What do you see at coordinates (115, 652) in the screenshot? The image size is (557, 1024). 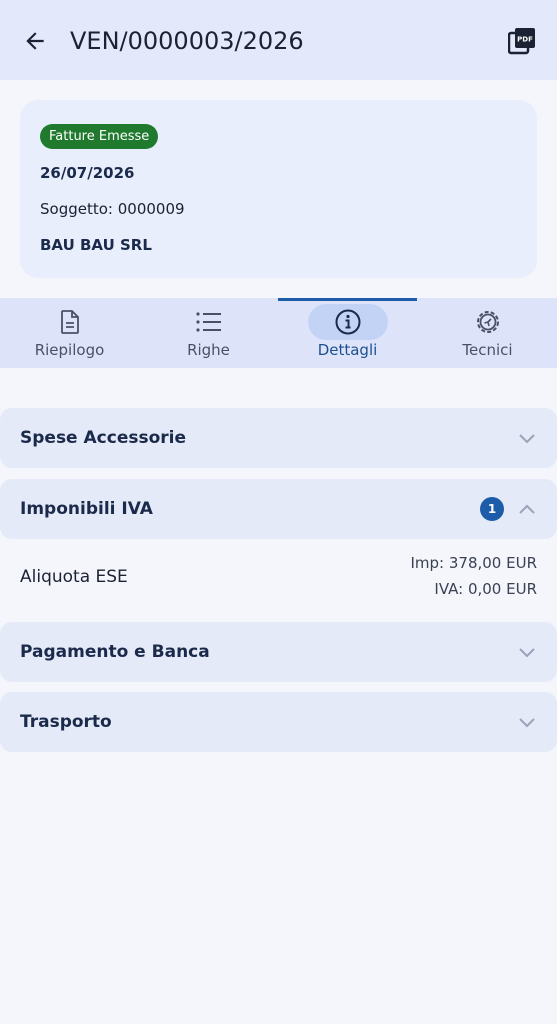 I see `section-title: Pagamento e Banca` at bounding box center [115, 652].